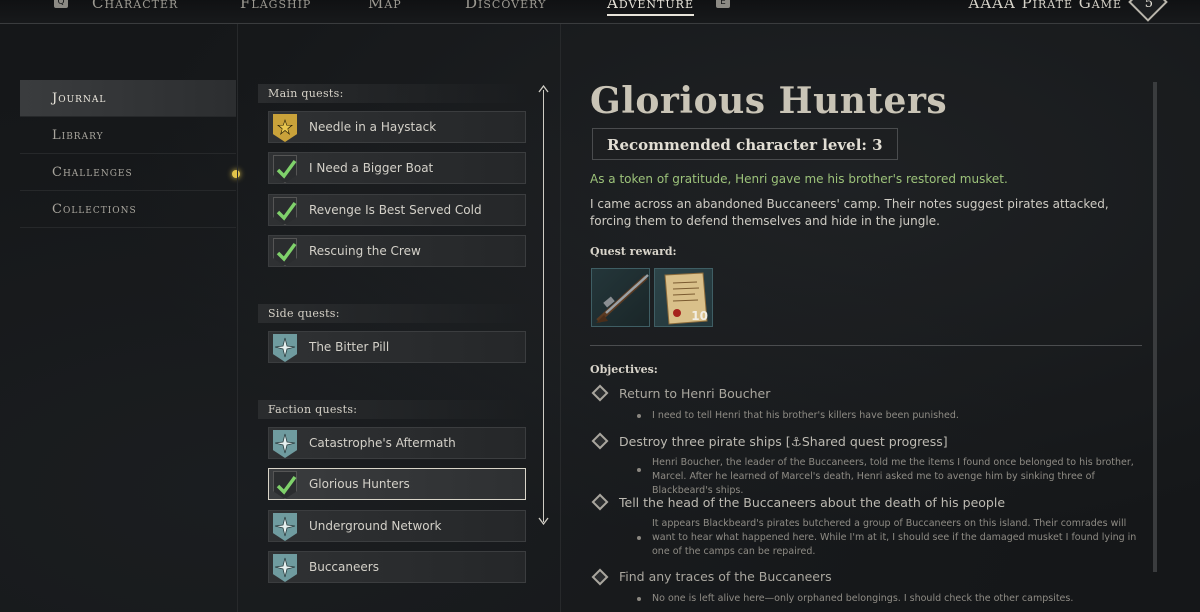 The width and height of the screenshot is (1200, 612). Describe the element at coordinates (385, 6) in the screenshot. I see `tab-map: Map` at that location.